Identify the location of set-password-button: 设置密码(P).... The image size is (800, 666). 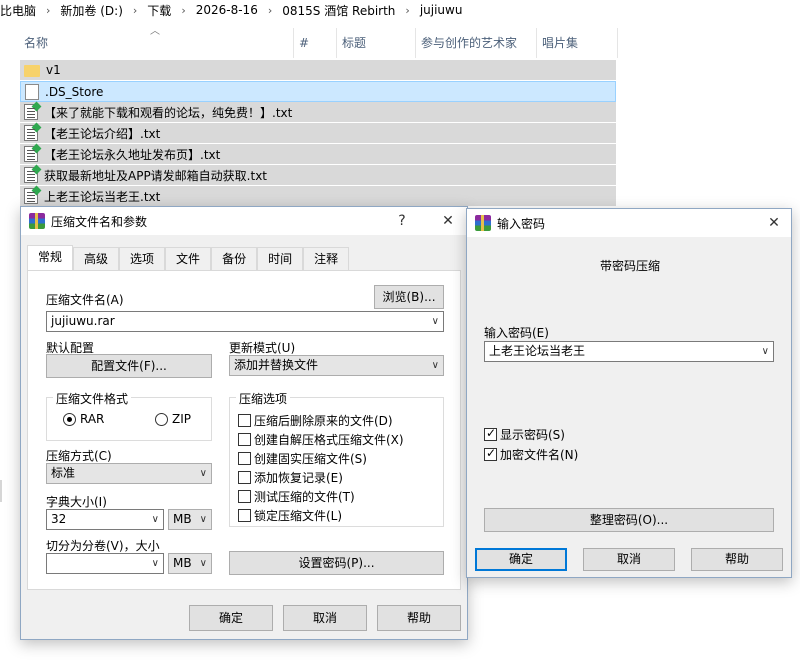
(336, 563).